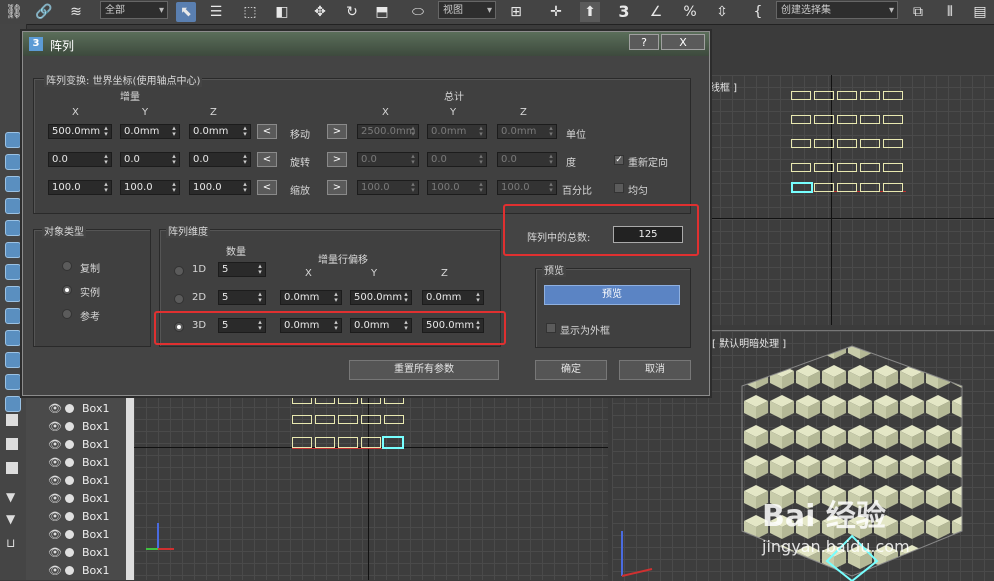  Describe the element at coordinates (186, 12) in the screenshot. I see `select-object-icon: ⬉` at that location.